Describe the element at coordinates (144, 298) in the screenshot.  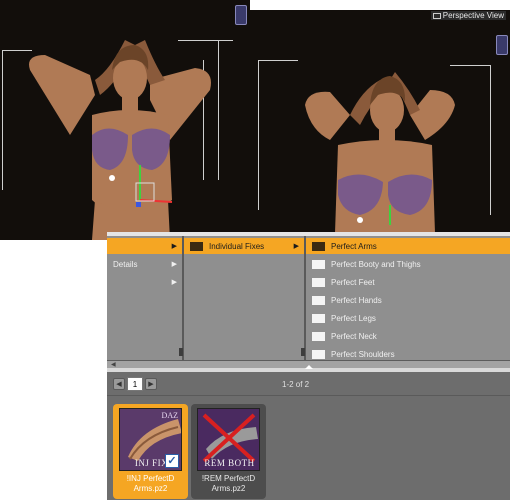
I see `category-column-1: ▶ Details ▶ ▶` at that location.